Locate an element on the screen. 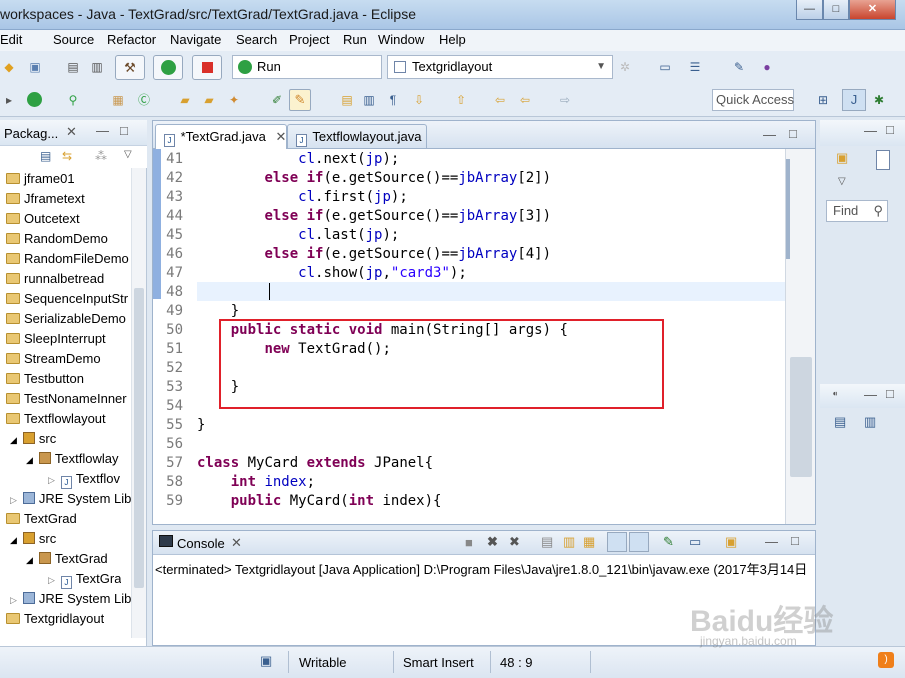  quick-access-input: Quick Access is located at coordinates (753, 100).